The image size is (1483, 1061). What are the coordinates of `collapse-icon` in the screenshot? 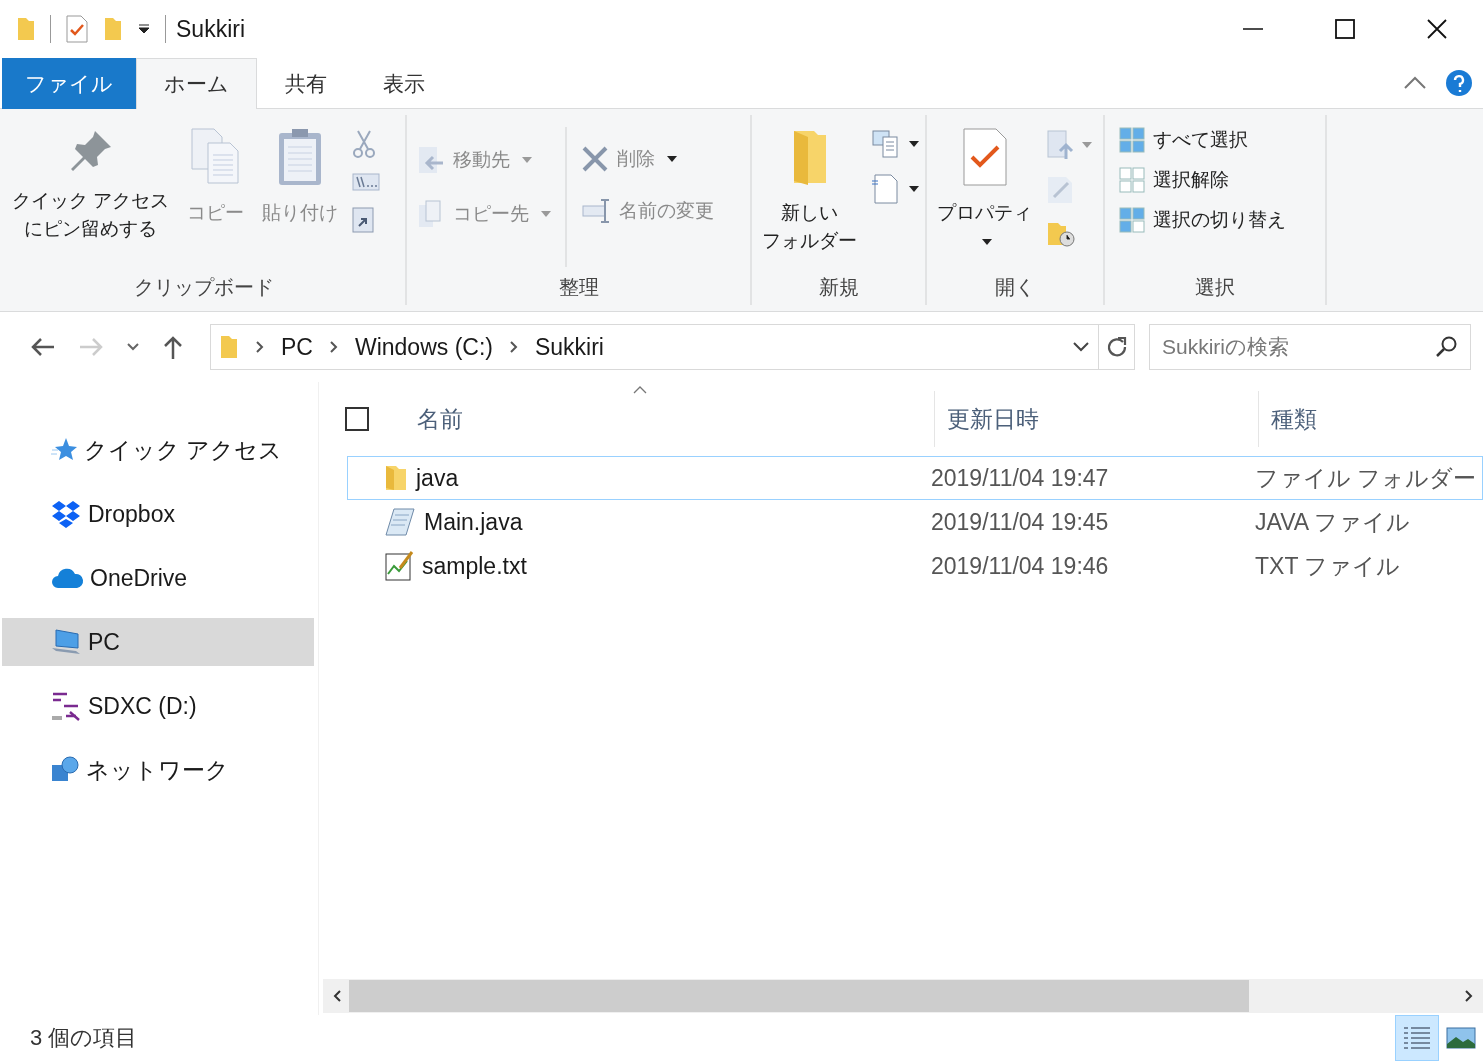 It's located at (1415, 83).